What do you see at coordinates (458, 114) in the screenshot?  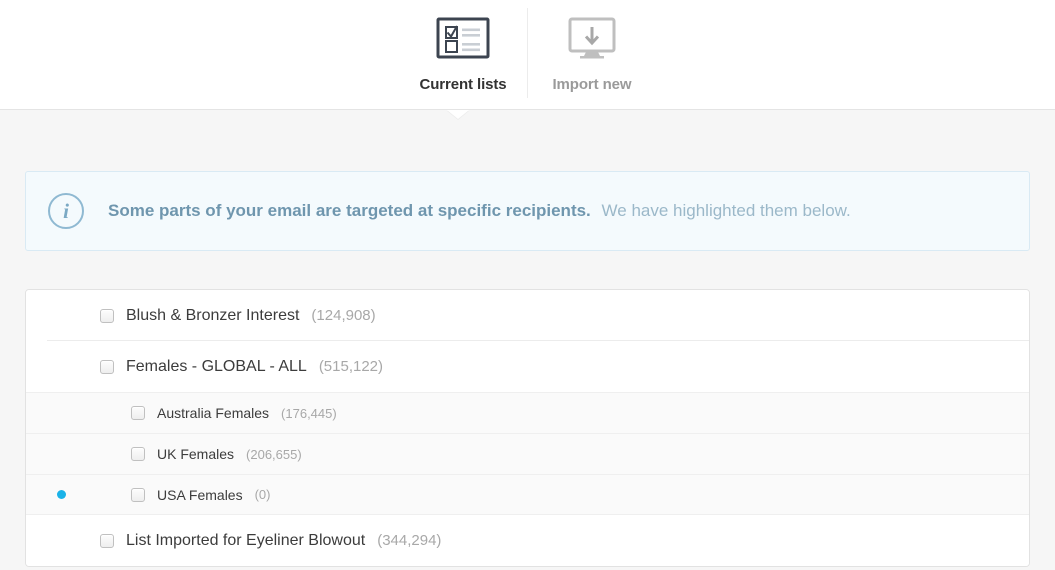 I see `active-tab-notch` at bounding box center [458, 114].